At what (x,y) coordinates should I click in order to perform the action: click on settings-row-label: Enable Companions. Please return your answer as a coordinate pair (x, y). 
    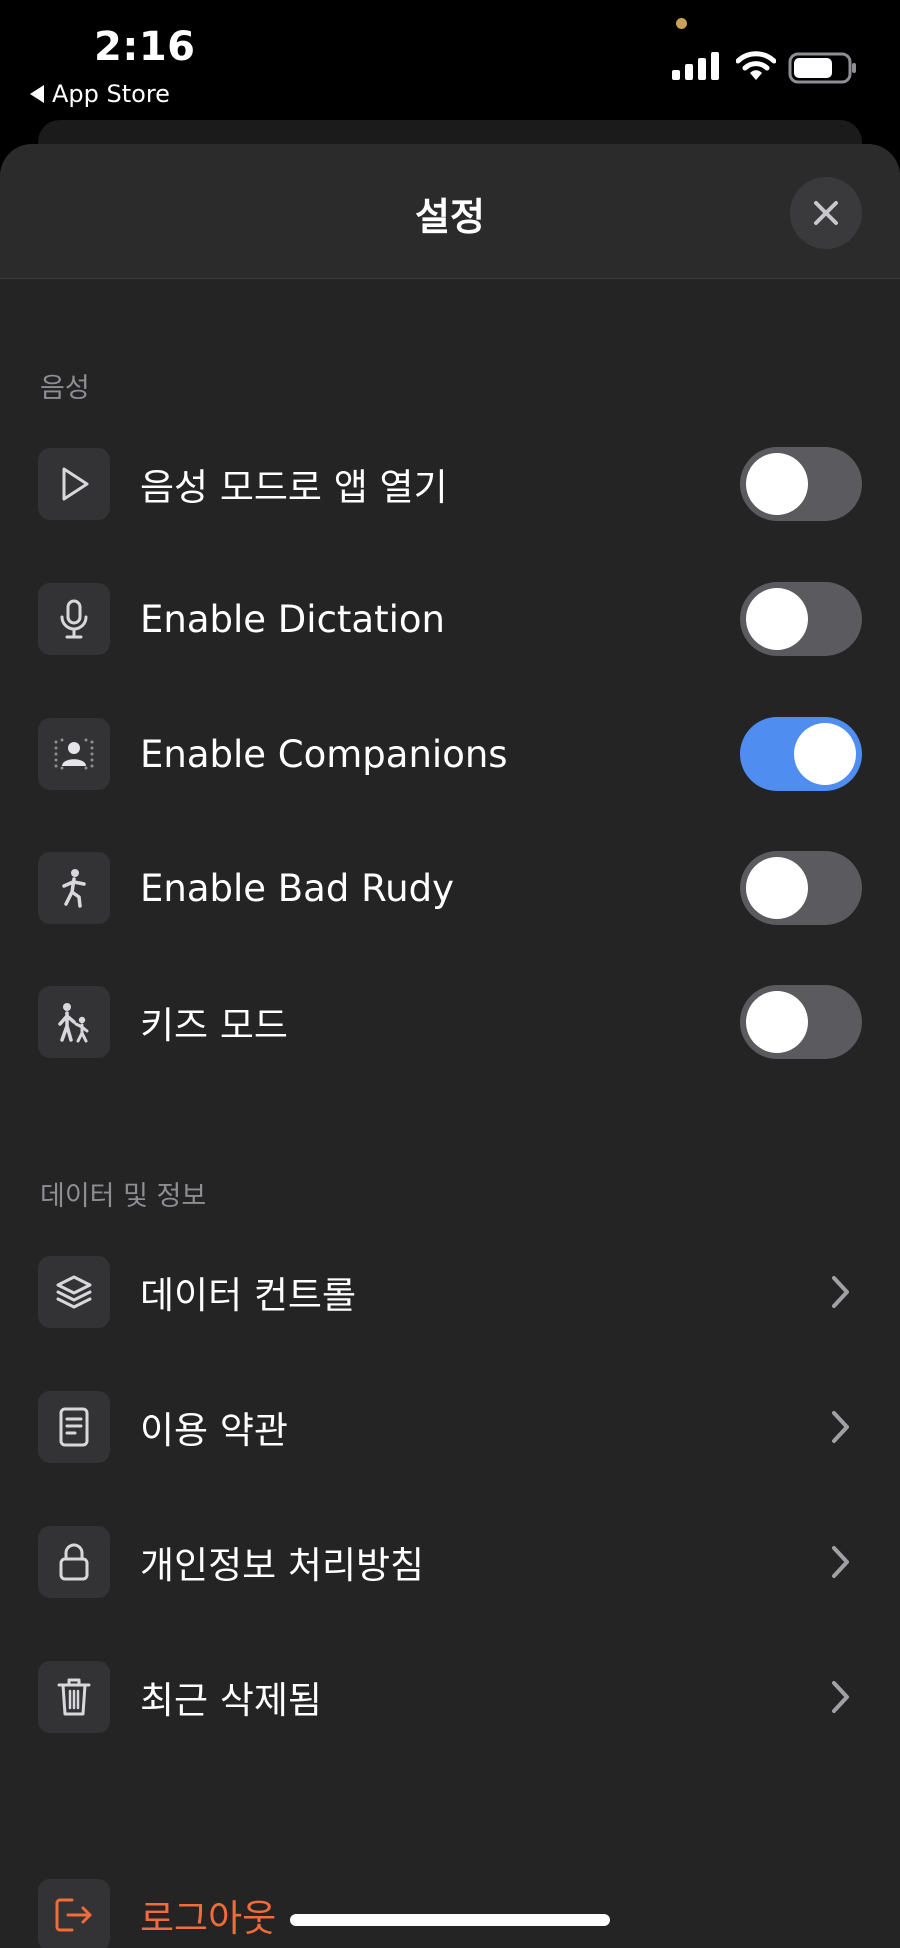
    Looking at the image, I should click on (324, 754).